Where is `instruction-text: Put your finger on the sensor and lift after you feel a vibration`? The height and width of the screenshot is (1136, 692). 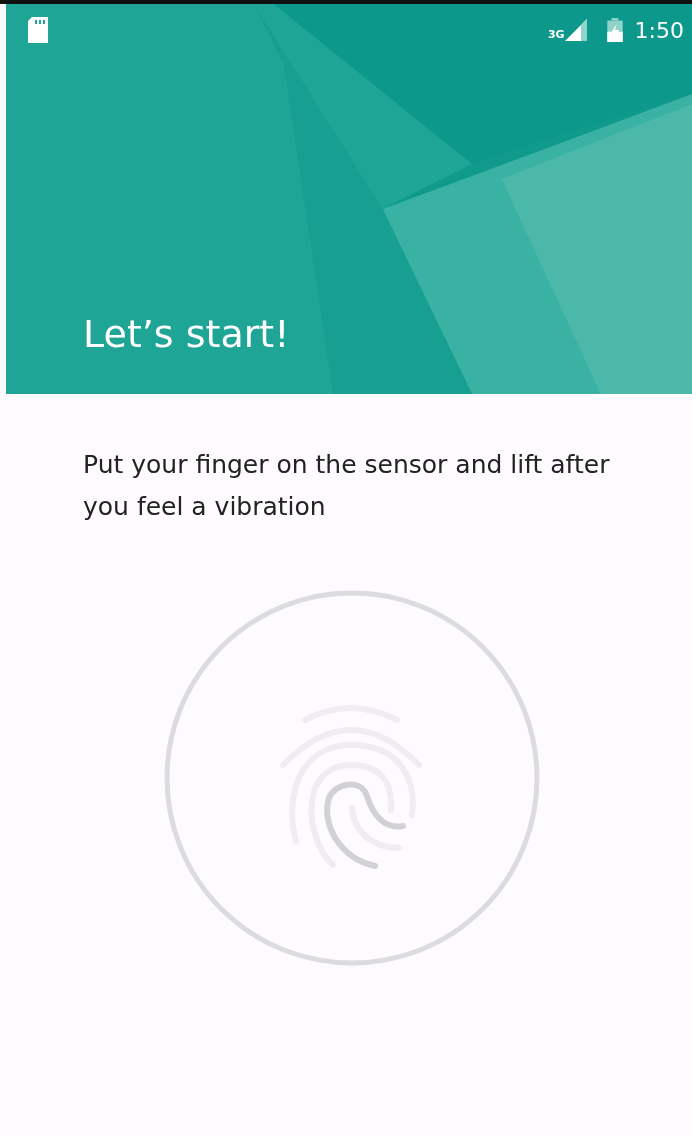 instruction-text: Put your finger on the sensor and lift after you feel a vibration is located at coordinates (347, 486).